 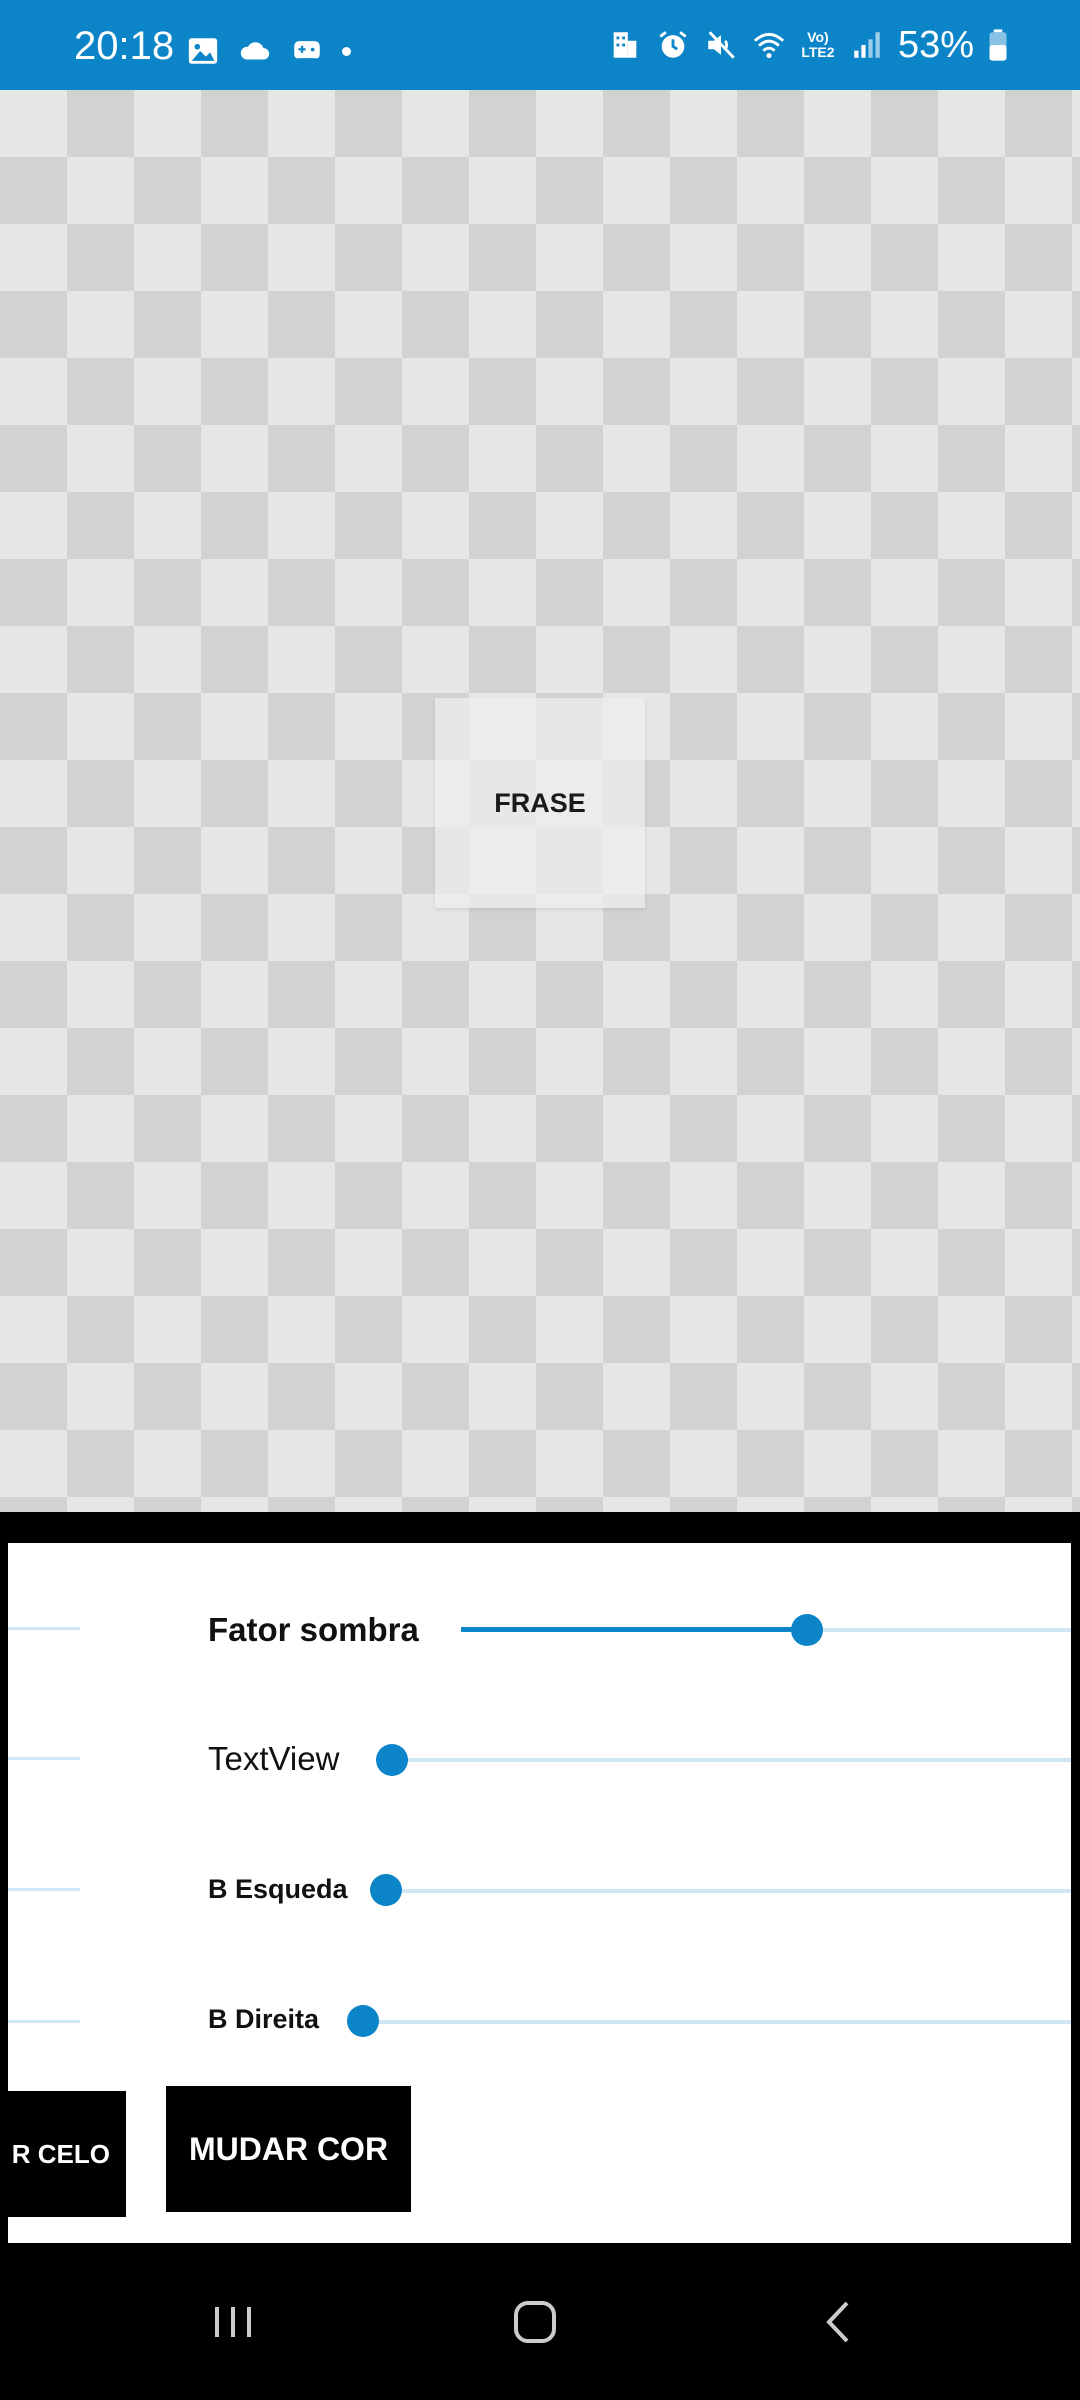 I want to click on building-icon, so click(x=625, y=45).